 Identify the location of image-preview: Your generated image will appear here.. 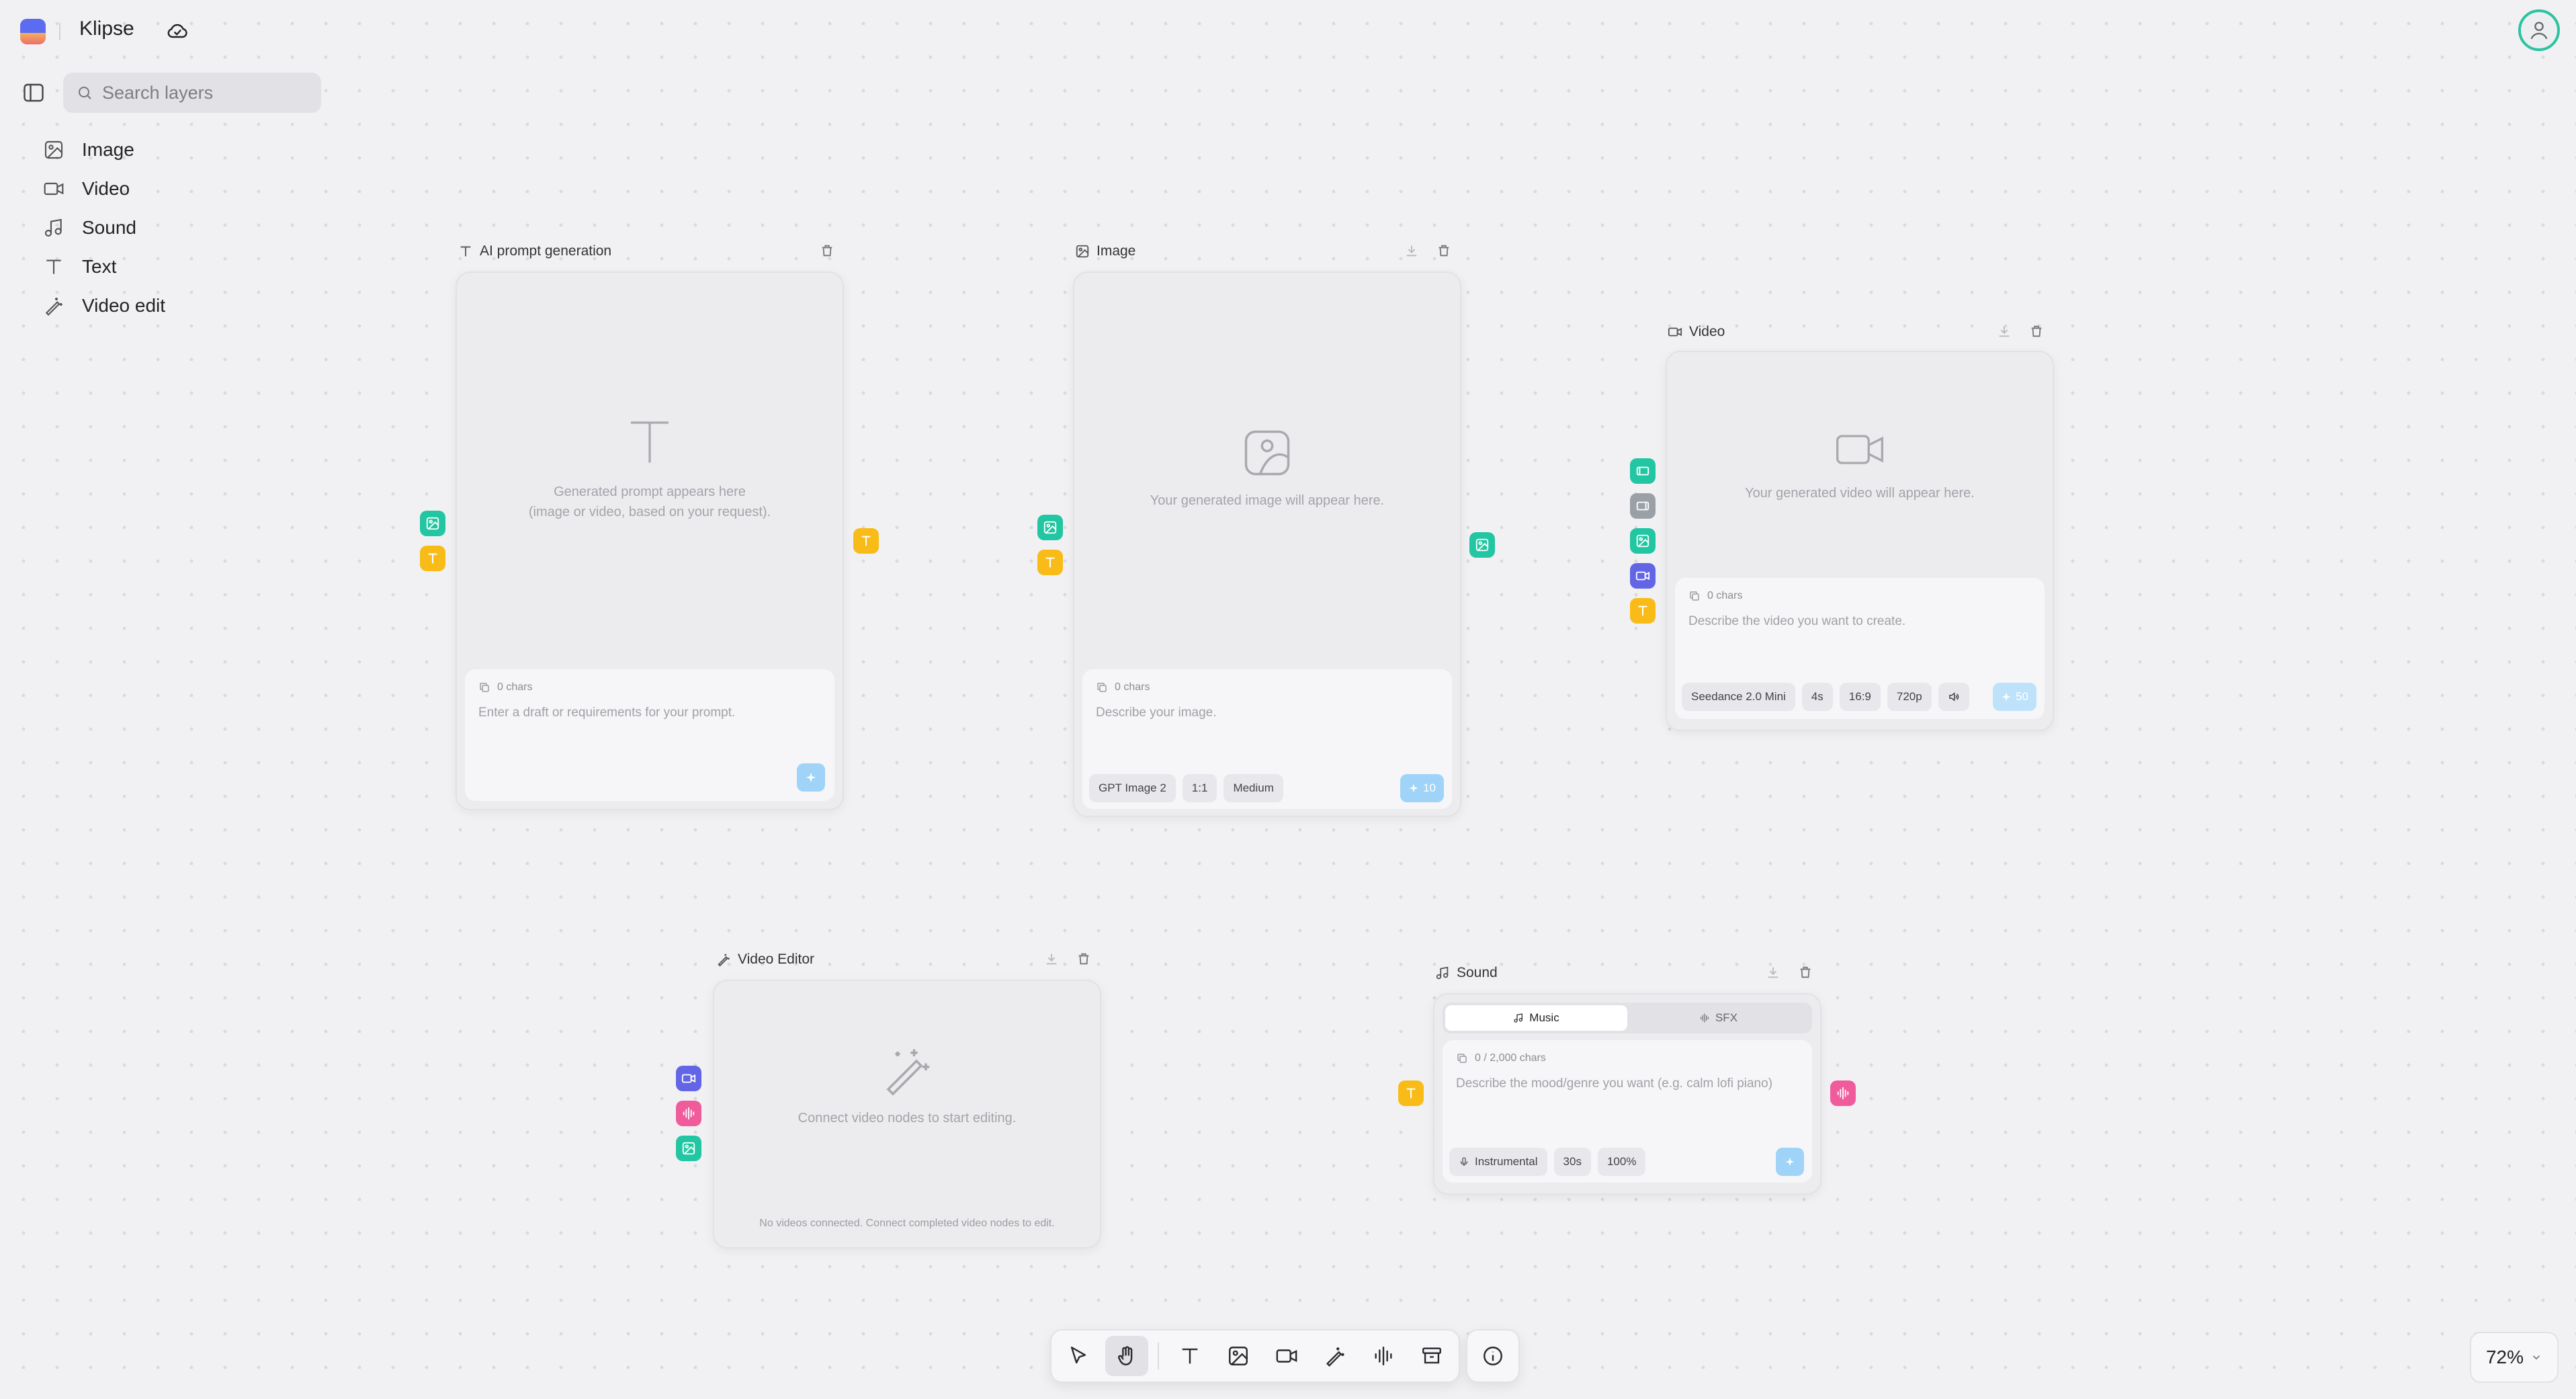
(1267, 468).